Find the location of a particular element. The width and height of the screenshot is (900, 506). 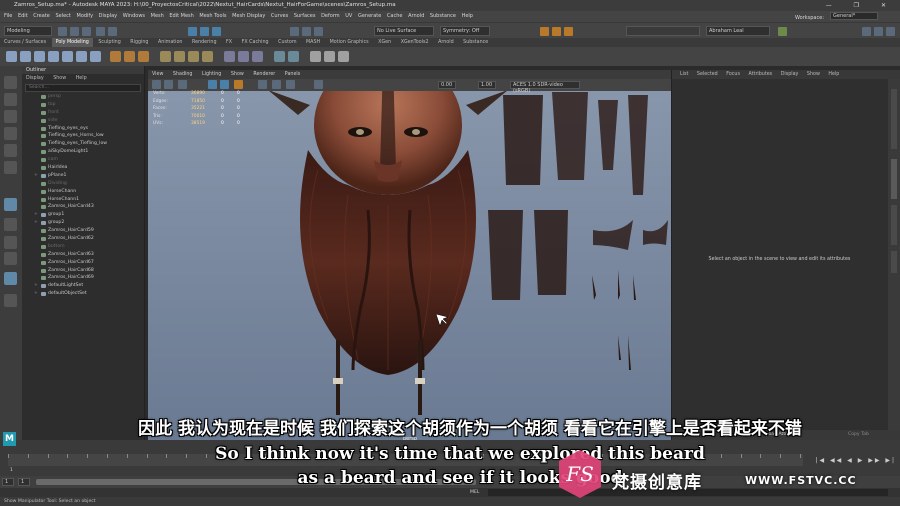

ipr-render-icon is located at coordinates (556, 31).